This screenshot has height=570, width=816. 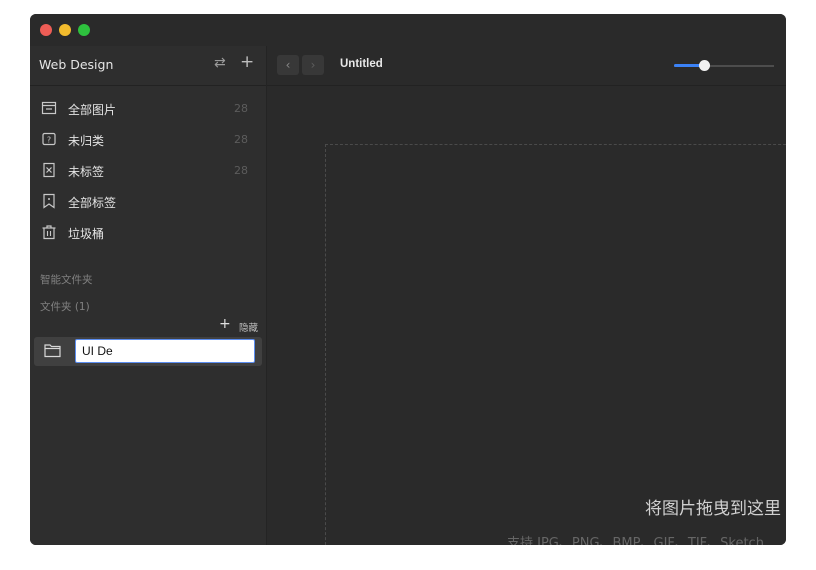 I want to click on sidebar-header: Web Design ⇄ +, so click(x=148, y=66).